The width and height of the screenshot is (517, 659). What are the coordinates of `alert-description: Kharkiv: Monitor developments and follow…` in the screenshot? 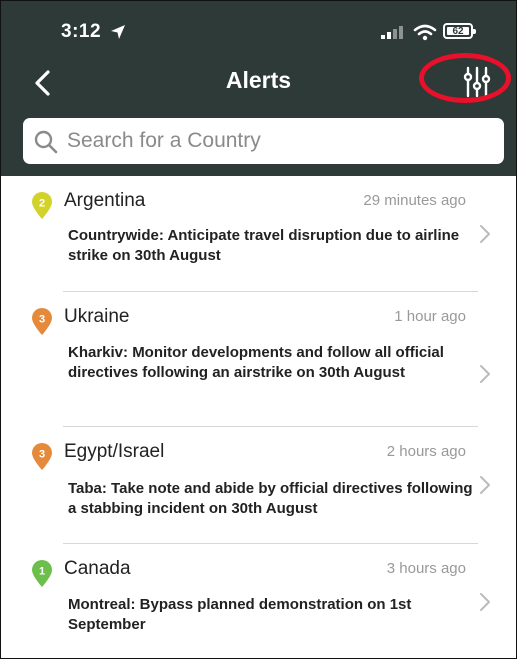 It's located at (256, 362).